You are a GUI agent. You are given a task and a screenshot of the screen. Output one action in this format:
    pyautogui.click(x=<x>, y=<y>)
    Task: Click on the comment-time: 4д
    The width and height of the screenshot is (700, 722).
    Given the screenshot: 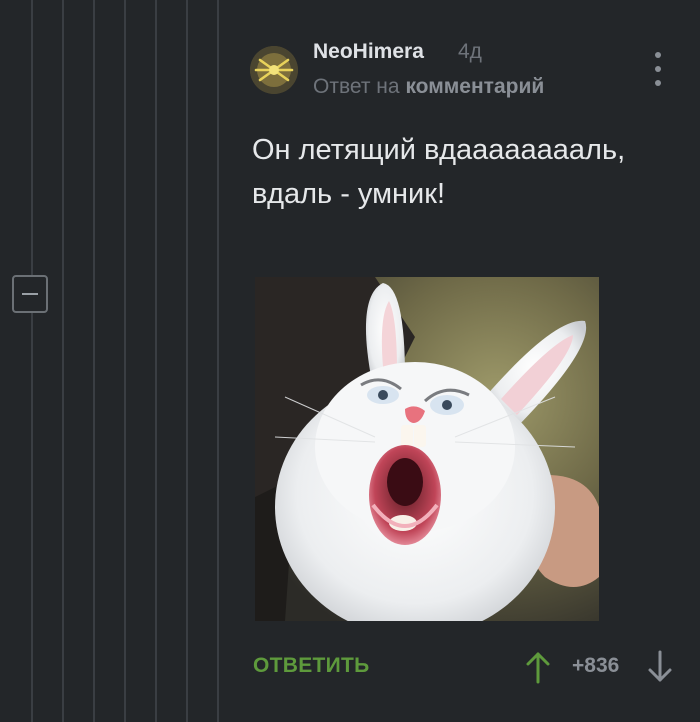 What is the action you would take?
    pyautogui.click(x=470, y=51)
    